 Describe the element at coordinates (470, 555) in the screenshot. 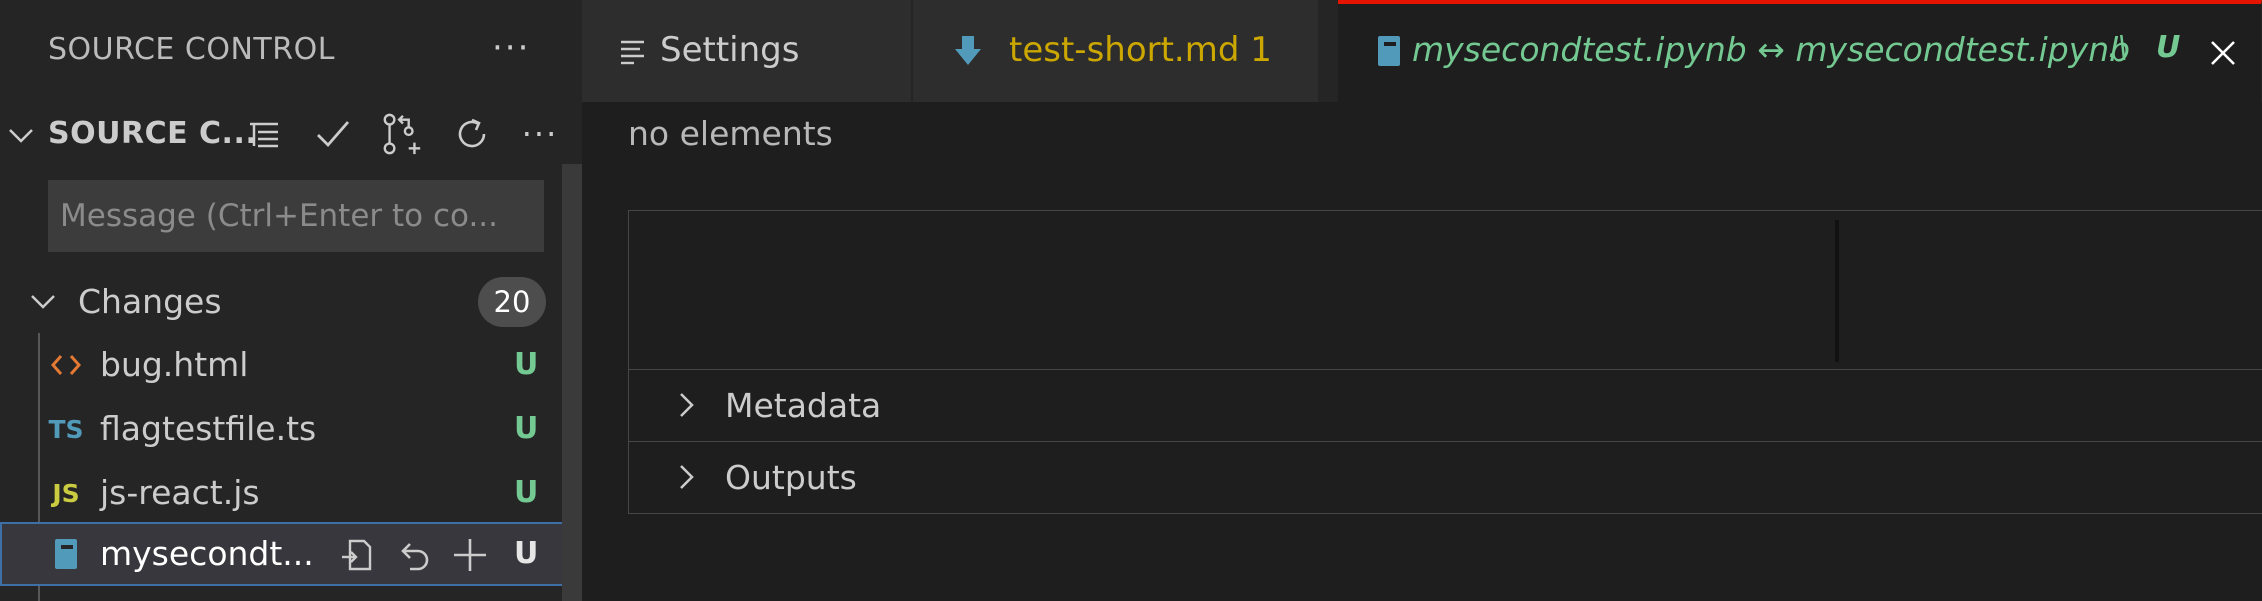

I see `stage-changes-plus-icon` at that location.